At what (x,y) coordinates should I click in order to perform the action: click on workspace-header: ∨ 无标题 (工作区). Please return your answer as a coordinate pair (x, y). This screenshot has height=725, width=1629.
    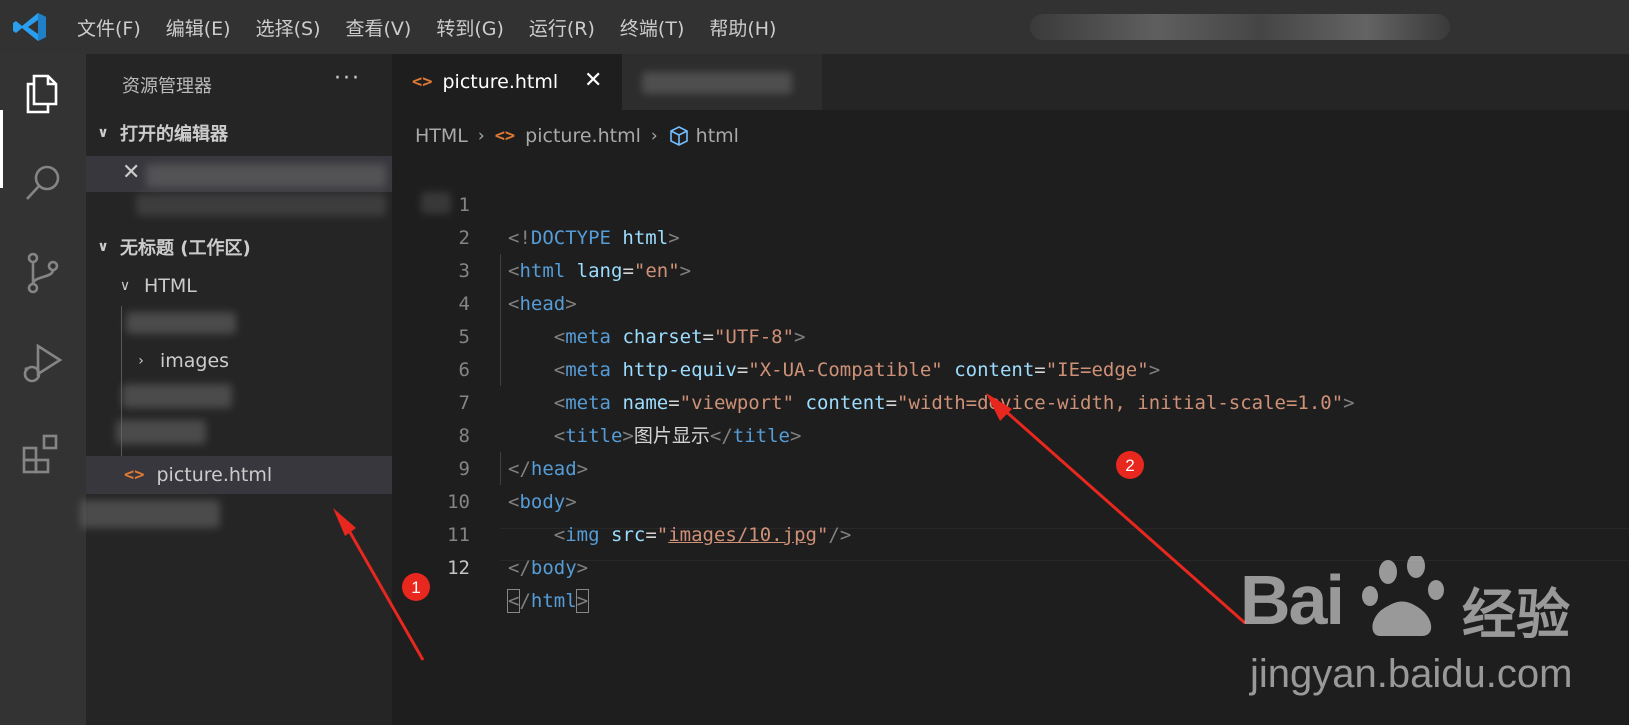
    Looking at the image, I should click on (239, 247).